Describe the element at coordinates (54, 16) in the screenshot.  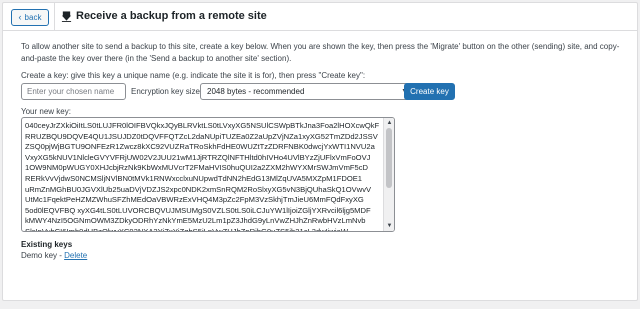
I see `header-divider` at that location.